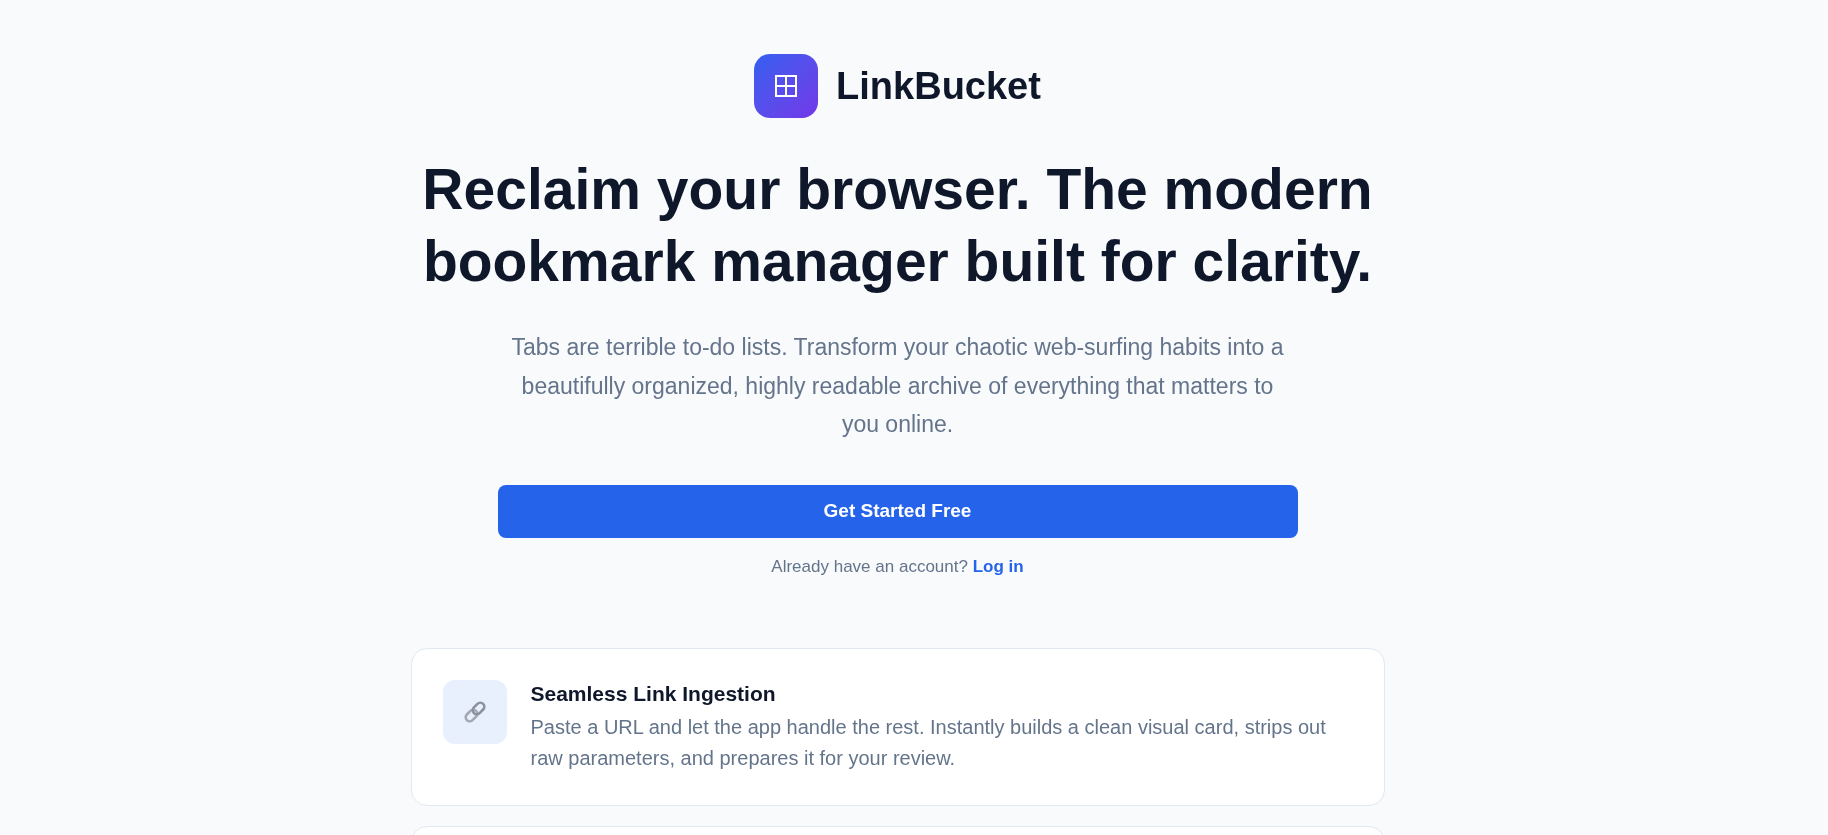 The width and height of the screenshot is (1828, 835). Describe the element at coordinates (474, 711) in the screenshot. I see `chain-link-icon` at that location.